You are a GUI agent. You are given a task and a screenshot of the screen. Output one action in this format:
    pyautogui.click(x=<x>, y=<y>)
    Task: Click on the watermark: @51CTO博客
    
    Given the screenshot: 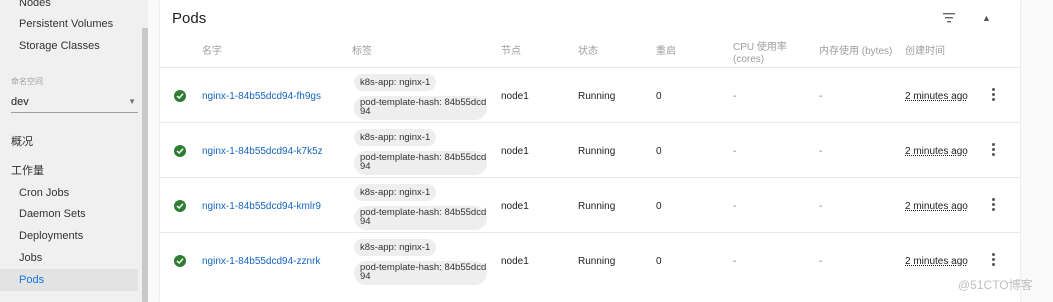 What is the action you would take?
    pyautogui.click(x=995, y=285)
    